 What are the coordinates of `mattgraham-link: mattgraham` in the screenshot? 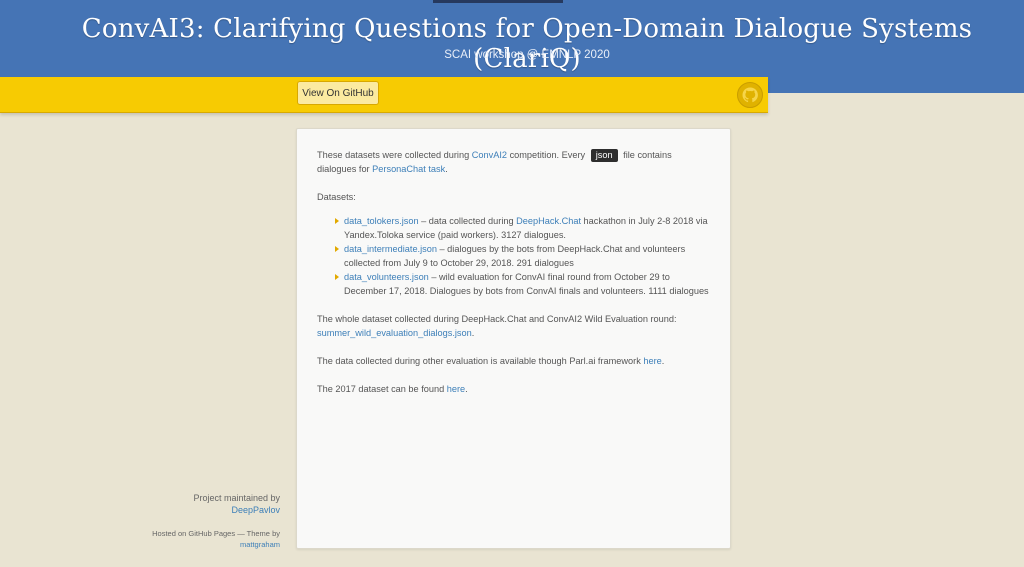 It's located at (260, 544).